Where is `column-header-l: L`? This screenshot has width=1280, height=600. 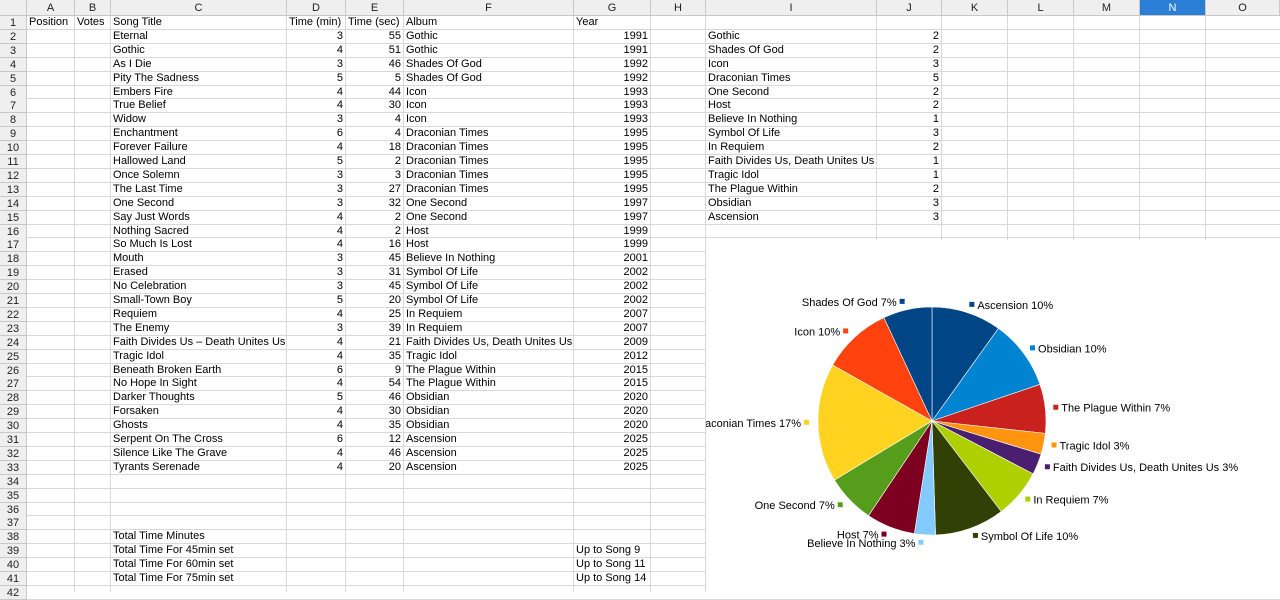 column-header-l: L is located at coordinates (1041, 8).